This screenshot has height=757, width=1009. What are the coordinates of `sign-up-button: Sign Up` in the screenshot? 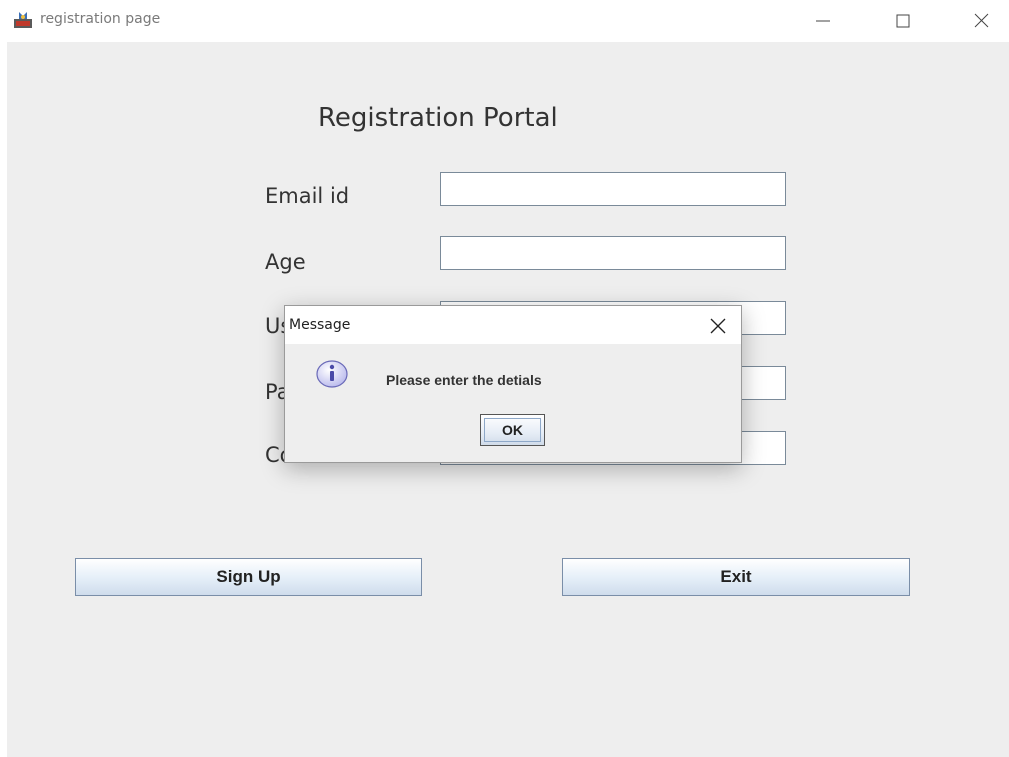 It's located at (248, 577).